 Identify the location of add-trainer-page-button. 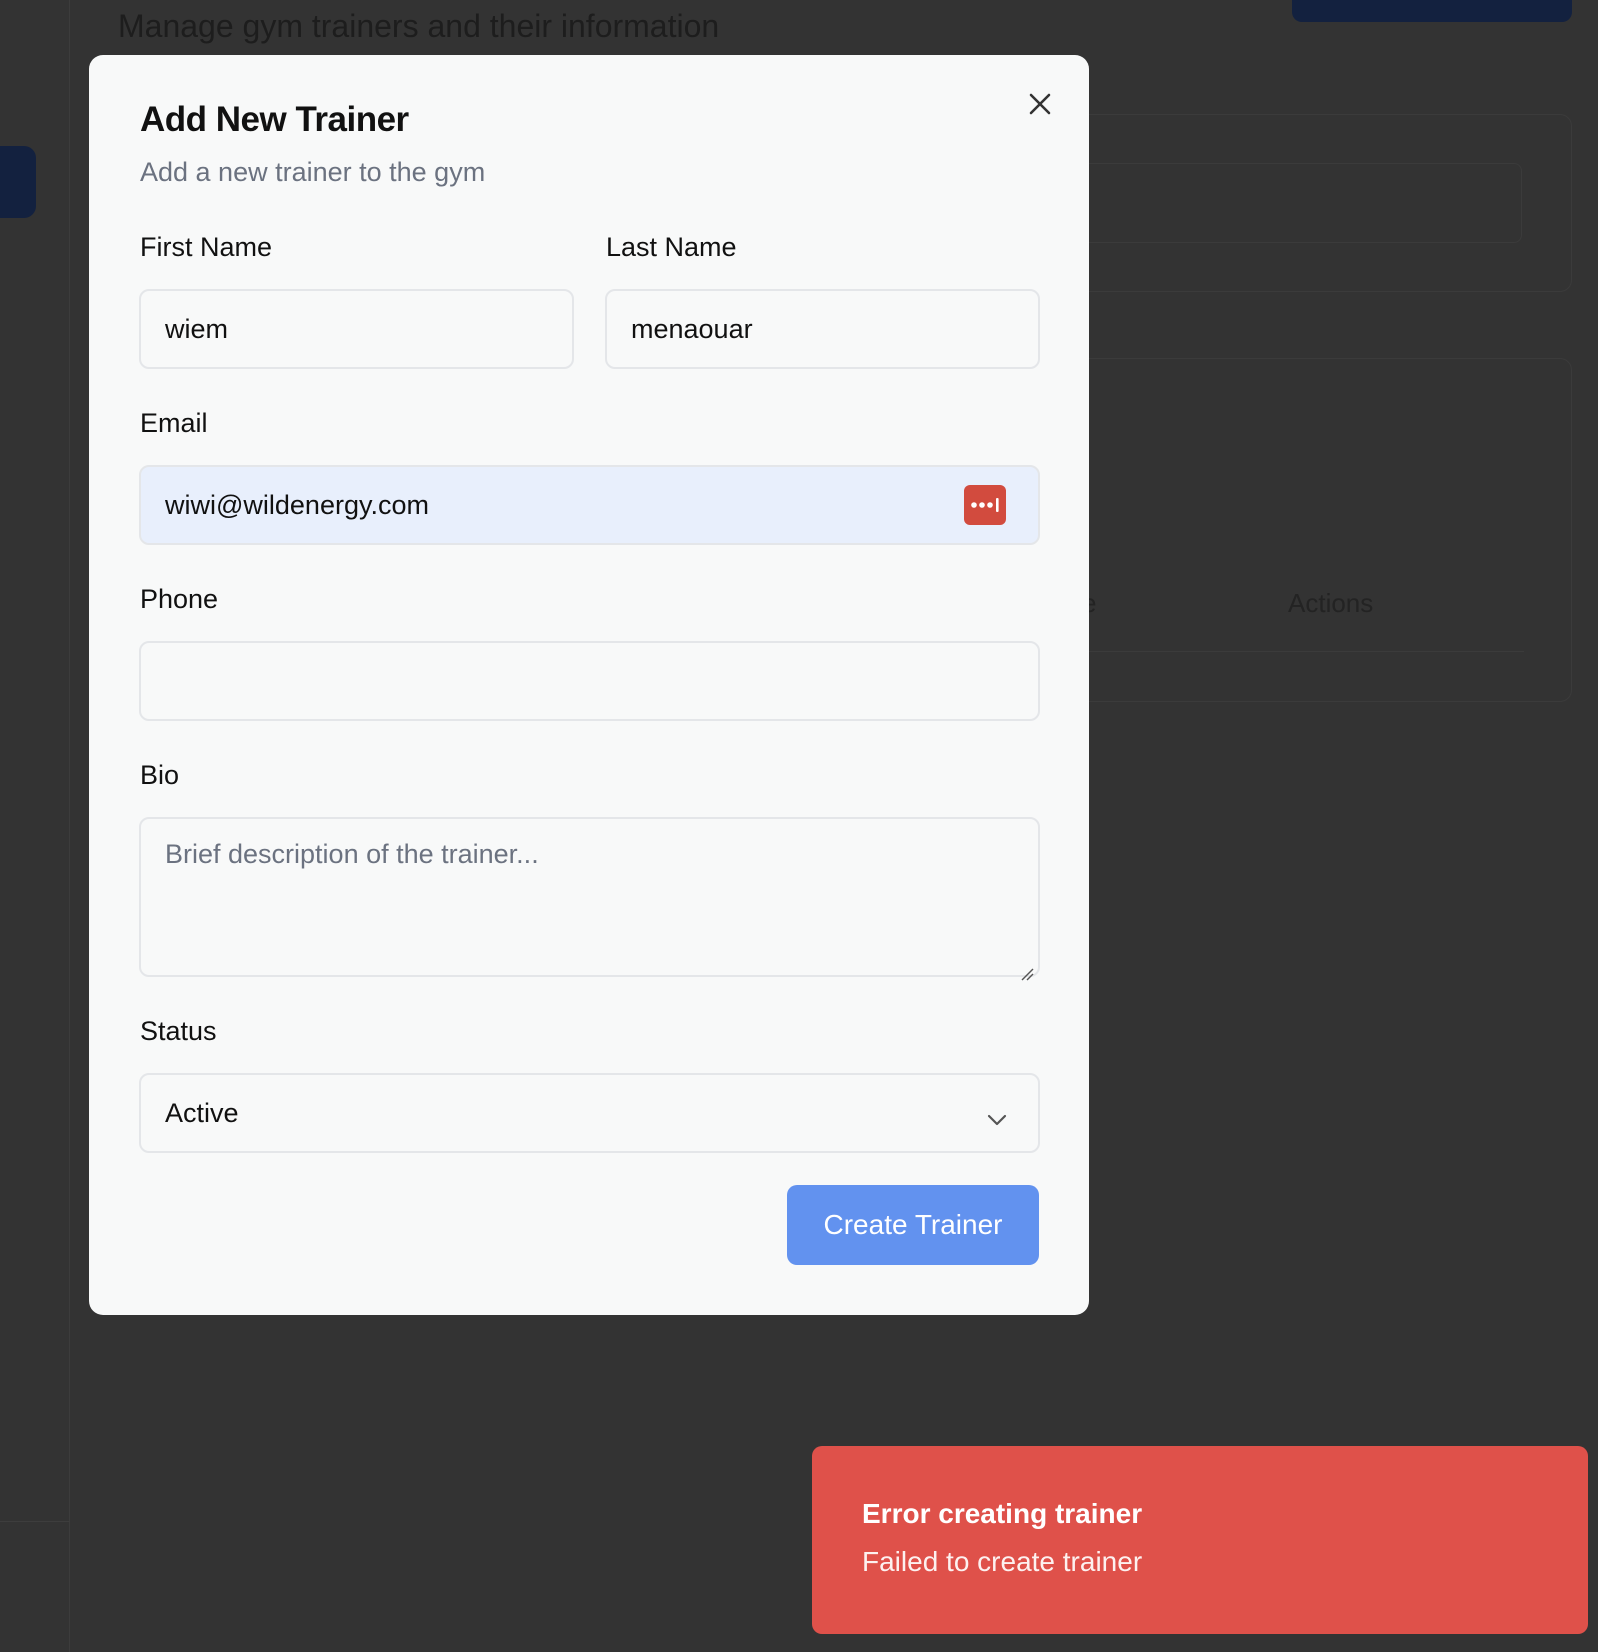
(1432, 11).